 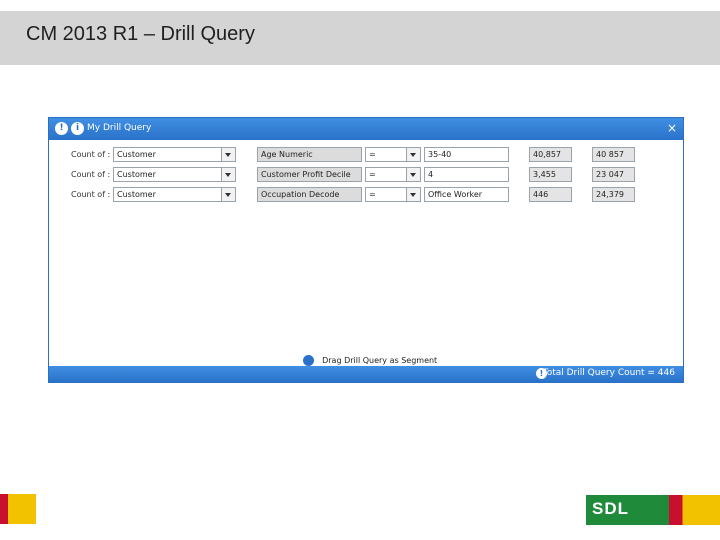 I want to click on window-titlebar: ! i My Drill Query ×, so click(x=366, y=129).